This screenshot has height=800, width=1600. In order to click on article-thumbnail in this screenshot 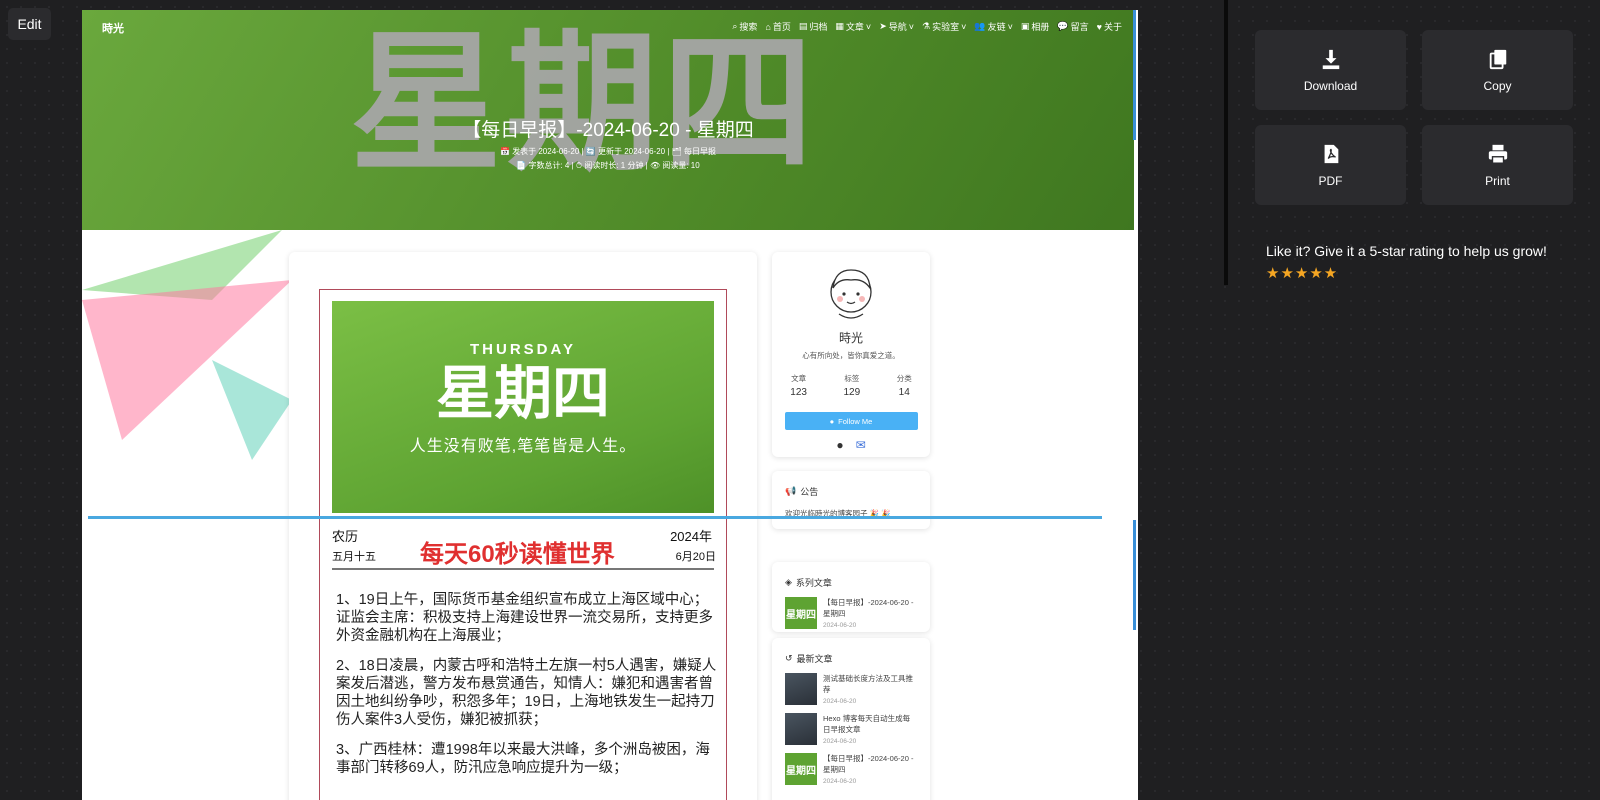, I will do `click(801, 729)`.